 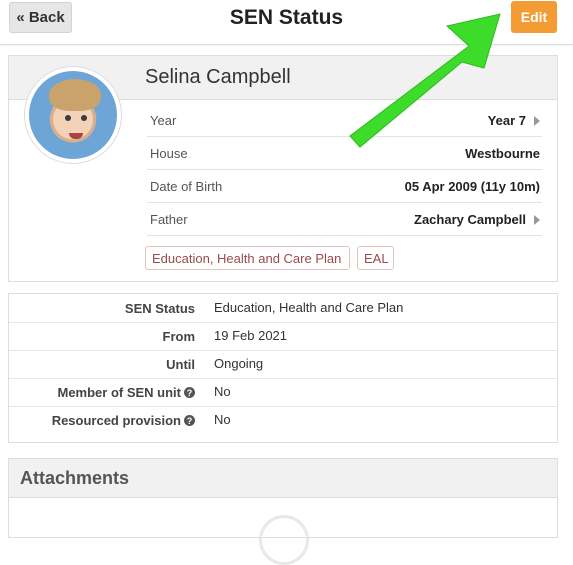 What do you see at coordinates (218, 77) in the screenshot?
I see `student-name: Selina Campbell` at bounding box center [218, 77].